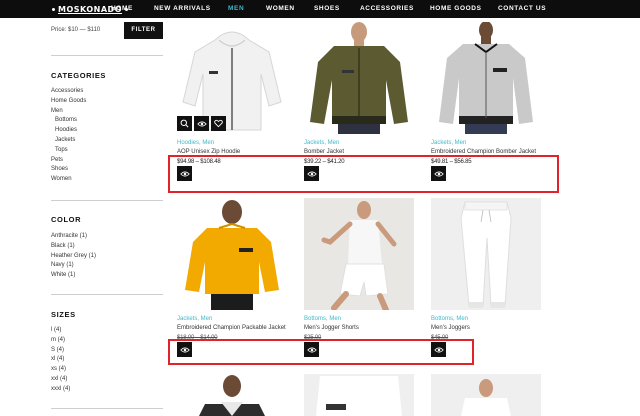 The height and width of the screenshot is (416, 640). What do you see at coordinates (73, 247) in the screenshot?
I see `color-item-black: Black (1)` at bounding box center [73, 247].